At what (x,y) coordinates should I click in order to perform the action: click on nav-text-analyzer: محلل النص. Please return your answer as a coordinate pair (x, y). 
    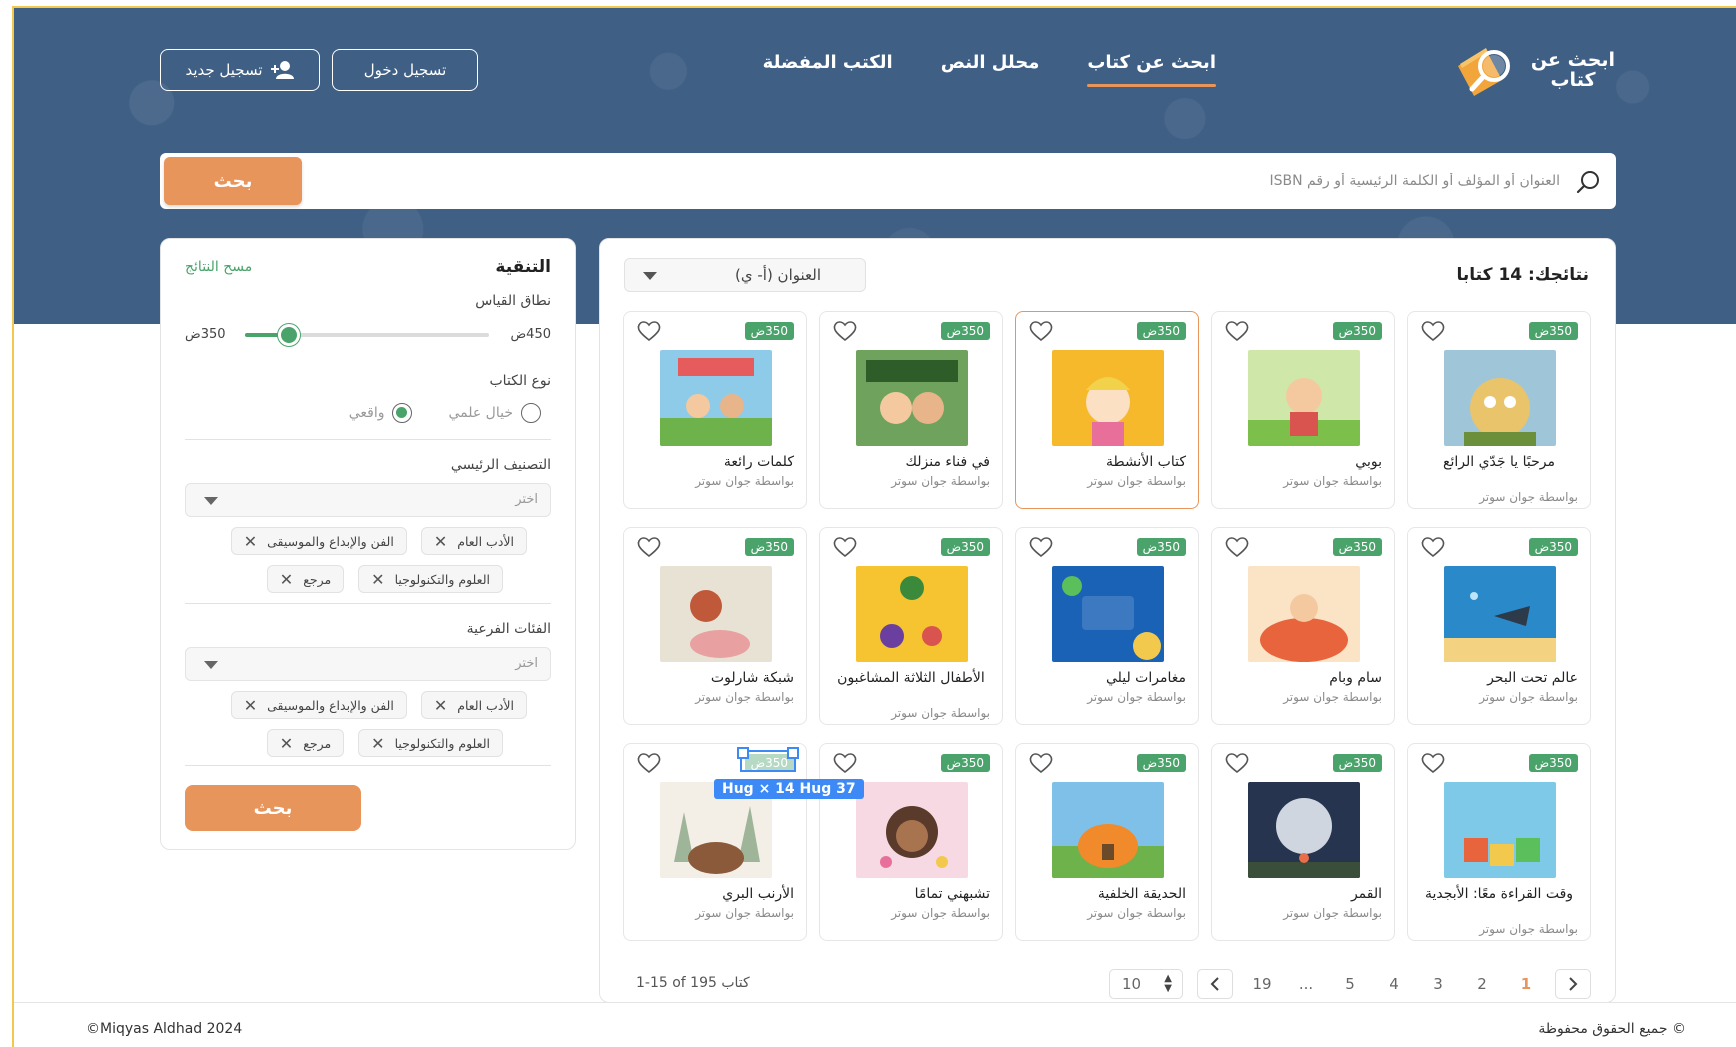
    Looking at the image, I should click on (990, 69).